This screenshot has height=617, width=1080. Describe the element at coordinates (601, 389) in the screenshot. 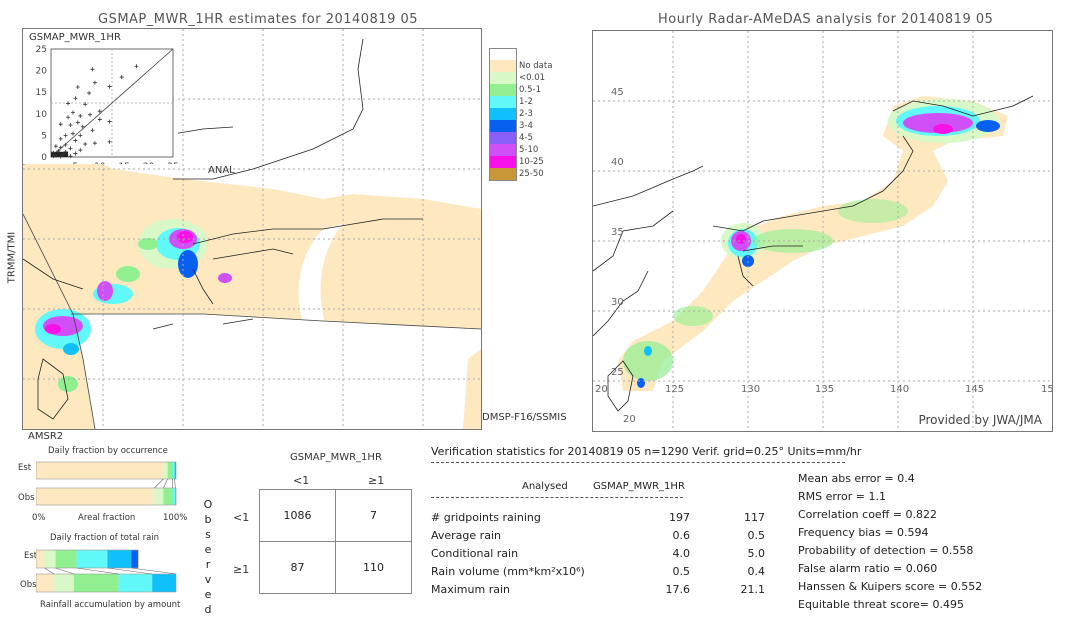

I see `lon-label: 20` at that location.